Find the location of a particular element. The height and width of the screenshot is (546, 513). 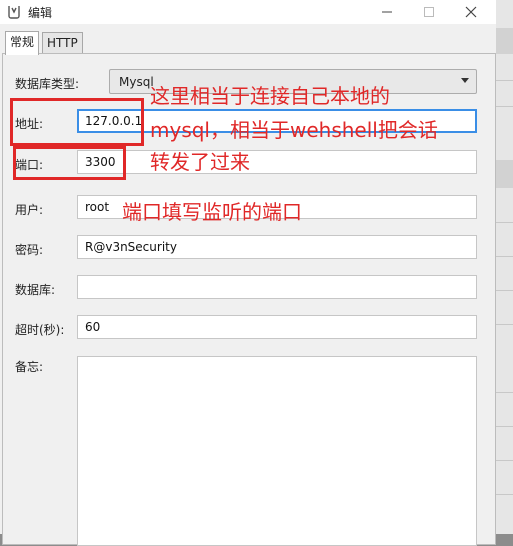

tab-general: 常规 is located at coordinates (22, 43).